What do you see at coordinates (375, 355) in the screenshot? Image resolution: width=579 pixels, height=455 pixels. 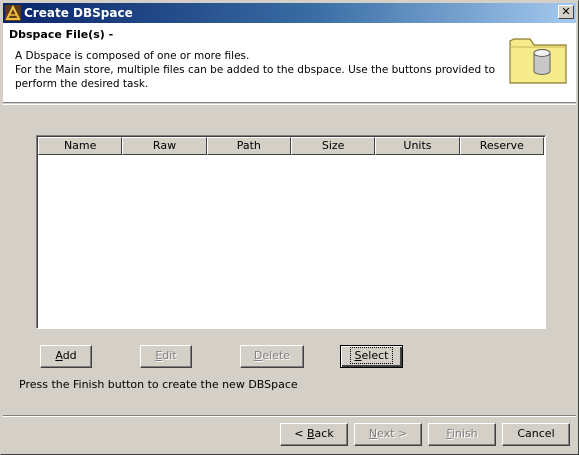 I see `select-button-suffix: elect` at bounding box center [375, 355].